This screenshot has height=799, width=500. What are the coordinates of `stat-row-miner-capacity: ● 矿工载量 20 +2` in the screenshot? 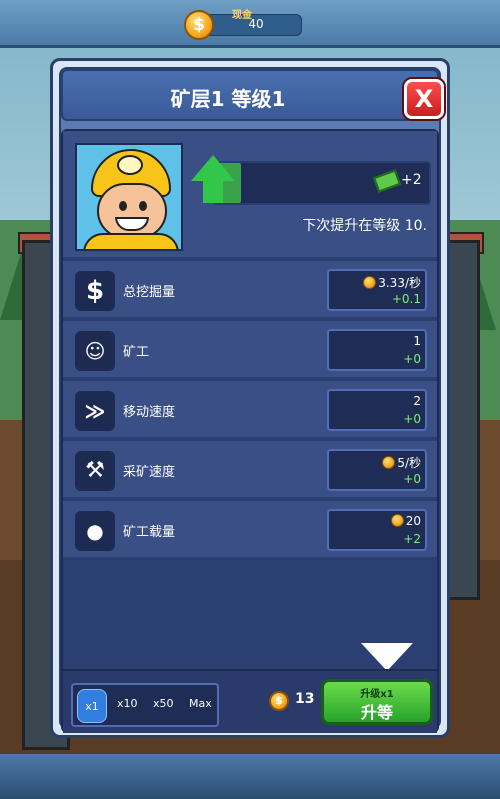 It's located at (250, 528).